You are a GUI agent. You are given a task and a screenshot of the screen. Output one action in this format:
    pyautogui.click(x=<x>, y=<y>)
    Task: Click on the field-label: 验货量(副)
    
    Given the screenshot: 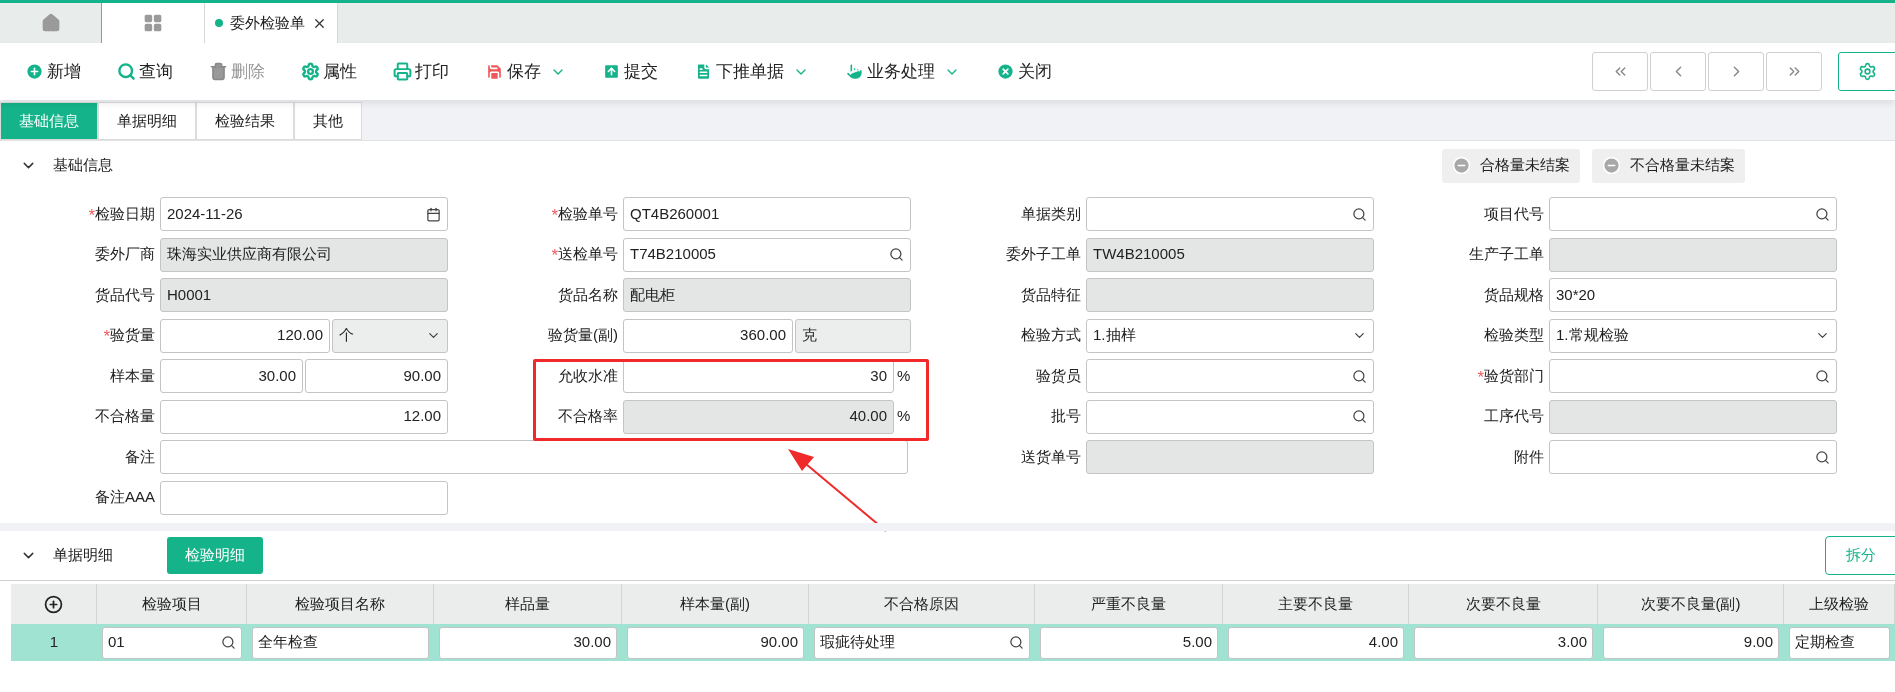 What is the action you would take?
    pyautogui.click(x=583, y=335)
    